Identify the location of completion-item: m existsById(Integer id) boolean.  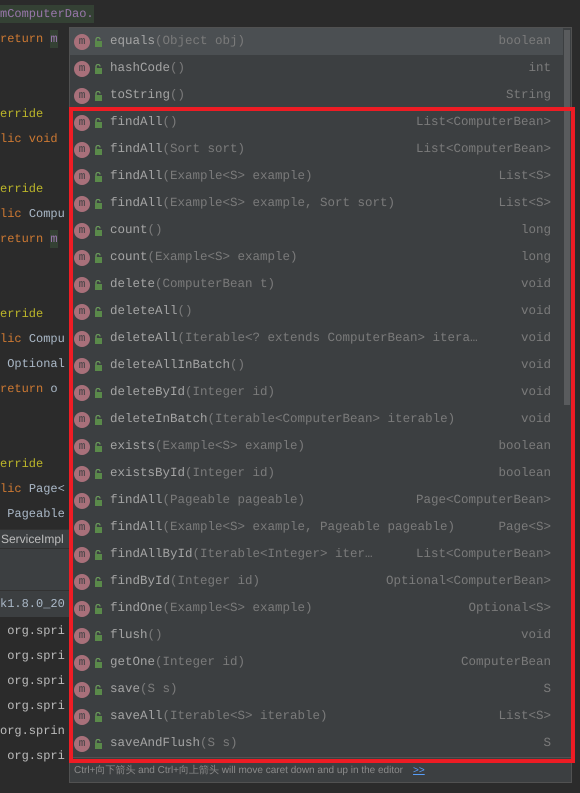
(316, 473).